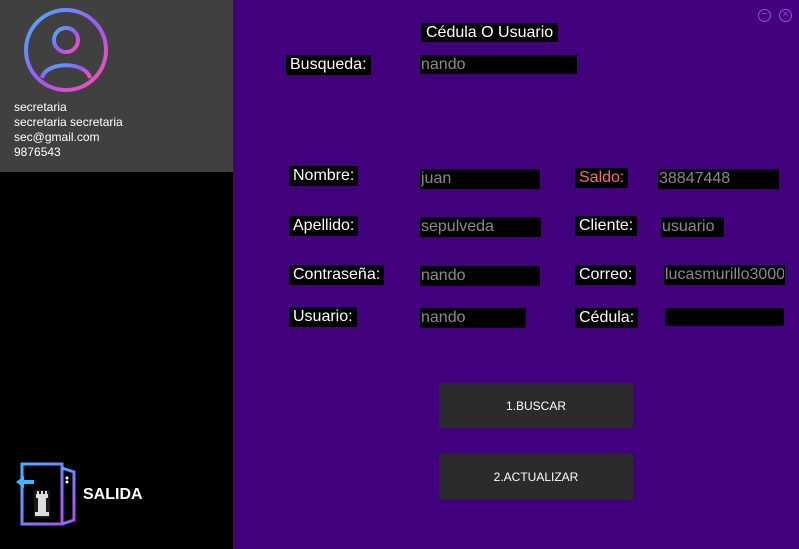 This screenshot has width=799, height=549. Describe the element at coordinates (606, 275) in the screenshot. I see `correo-label: Correo:` at that location.